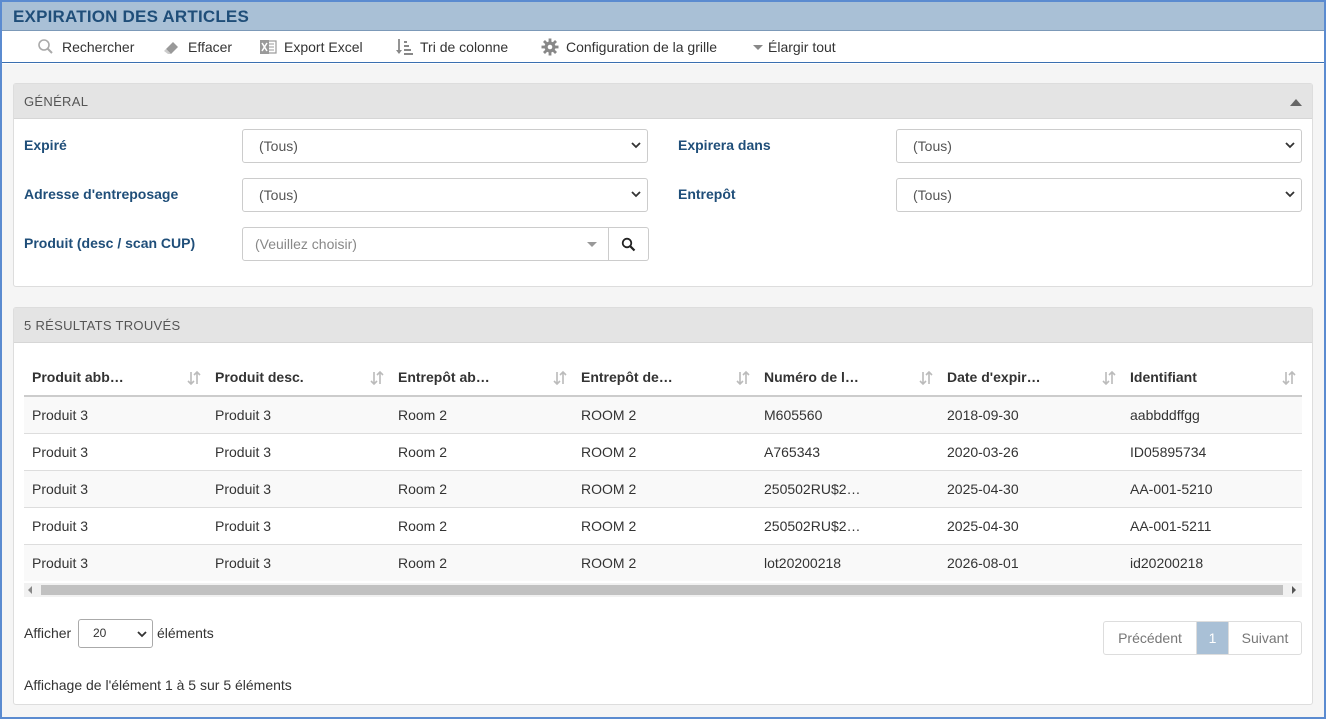 The height and width of the screenshot is (719, 1326). Describe the element at coordinates (1294, 590) in the screenshot. I see `scroll-right-icon` at that location.